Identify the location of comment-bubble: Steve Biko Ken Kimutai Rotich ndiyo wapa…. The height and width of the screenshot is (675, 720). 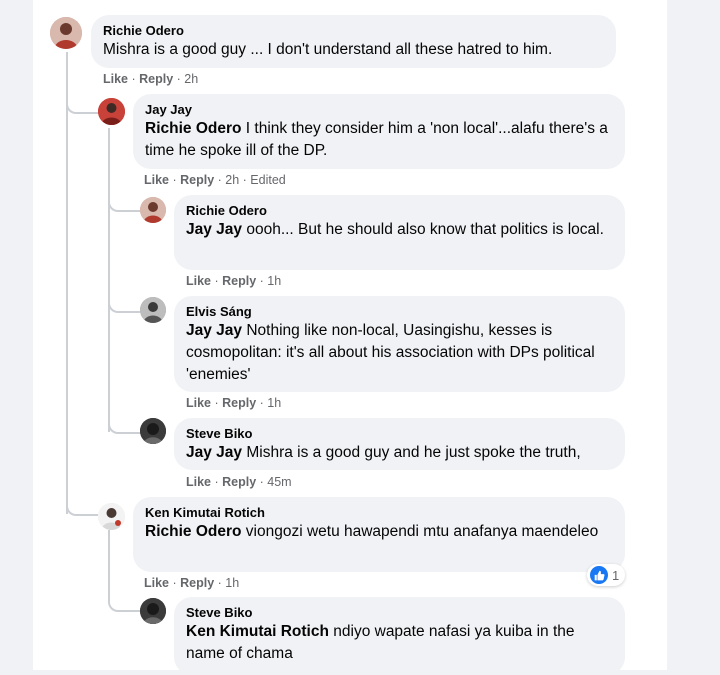
(399, 636).